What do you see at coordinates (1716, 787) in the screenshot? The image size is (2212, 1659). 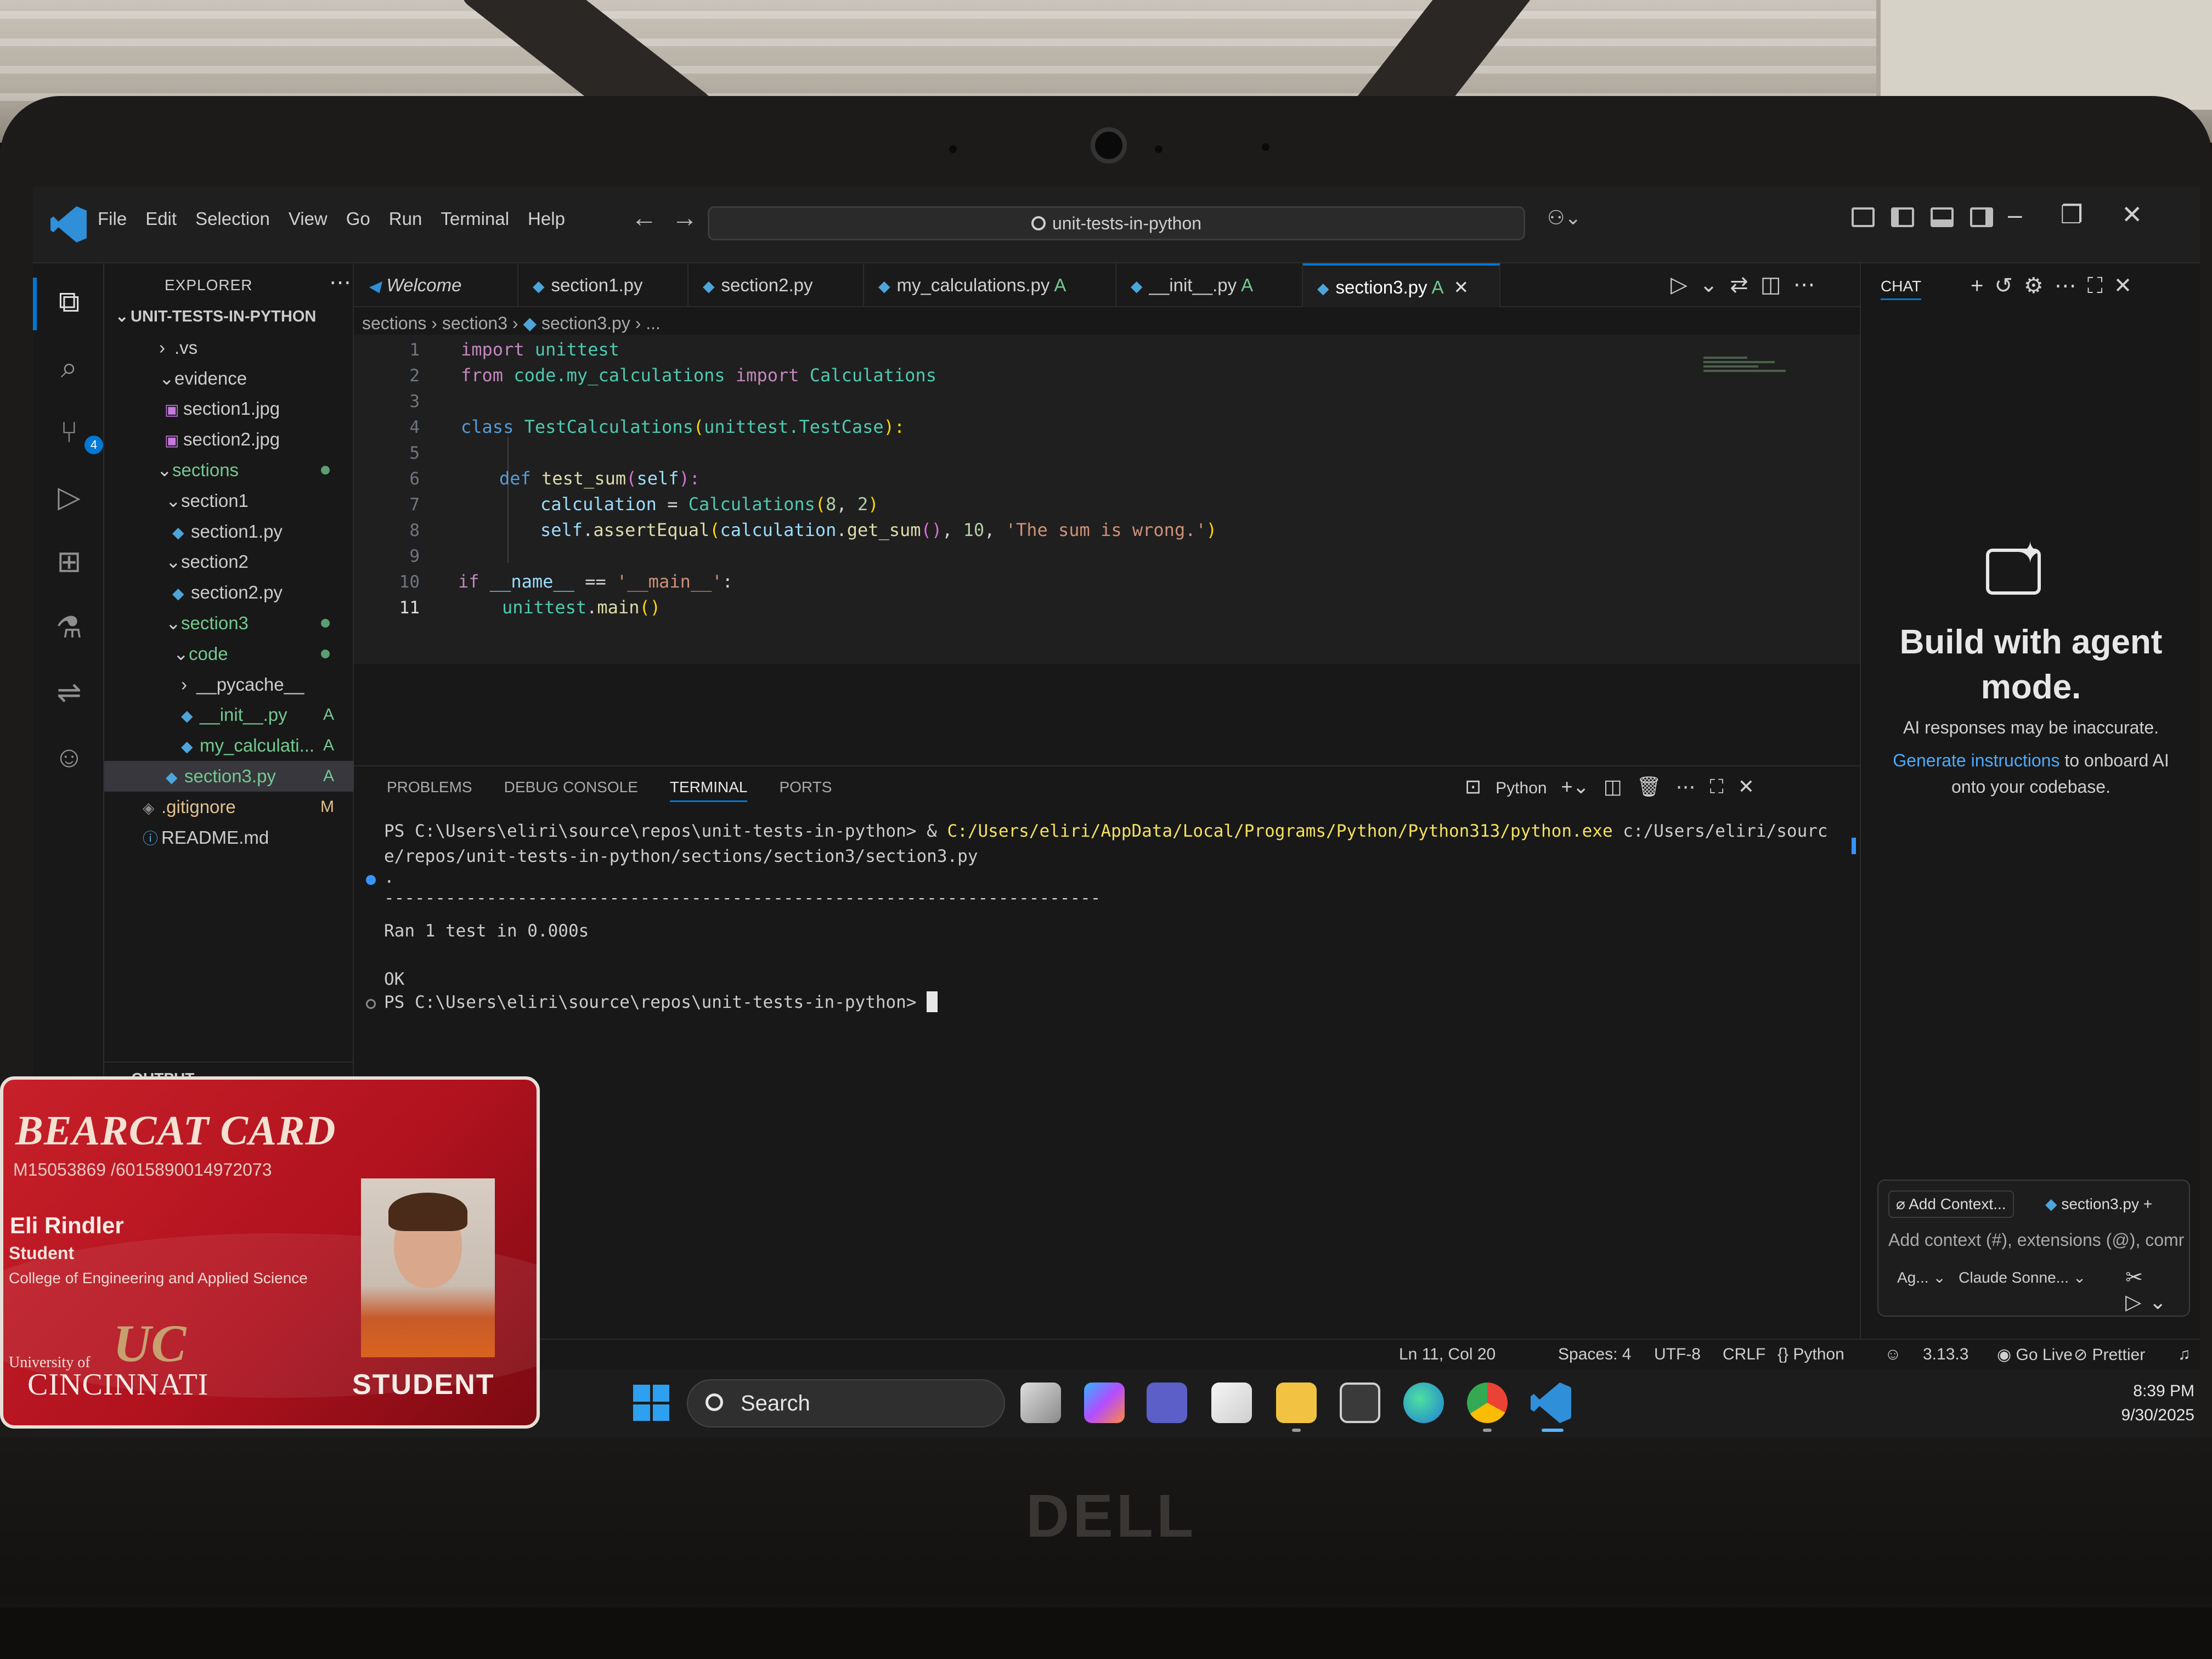 I see `maximize-panel-icon: ⛶` at bounding box center [1716, 787].